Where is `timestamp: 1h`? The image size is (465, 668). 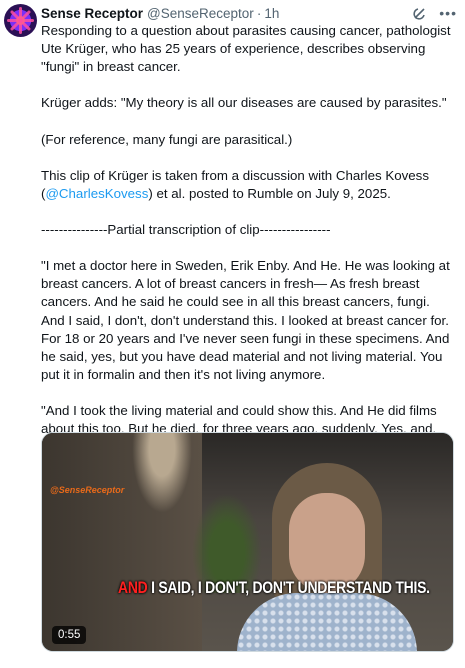 timestamp: 1h is located at coordinates (271, 13).